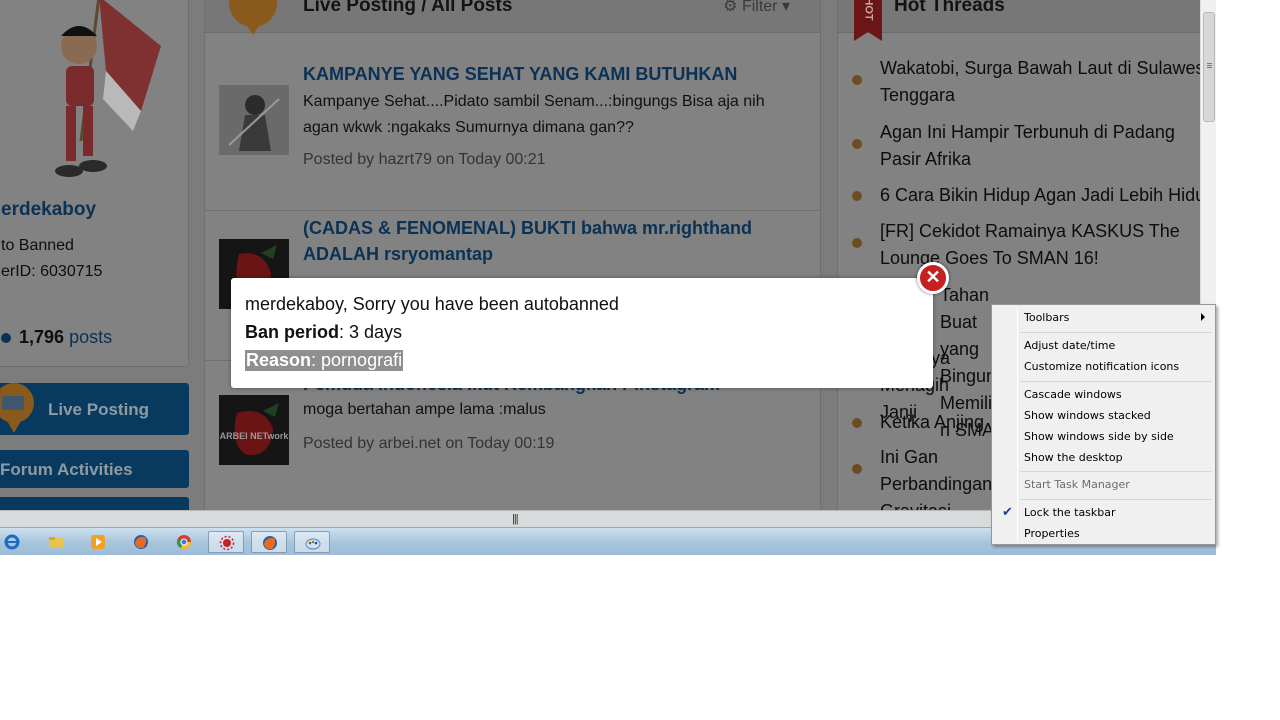 The height and width of the screenshot is (720, 1280). What do you see at coordinates (90, 337) in the screenshot?
I see `posts-link: posts` at bounding box center [90, 337].